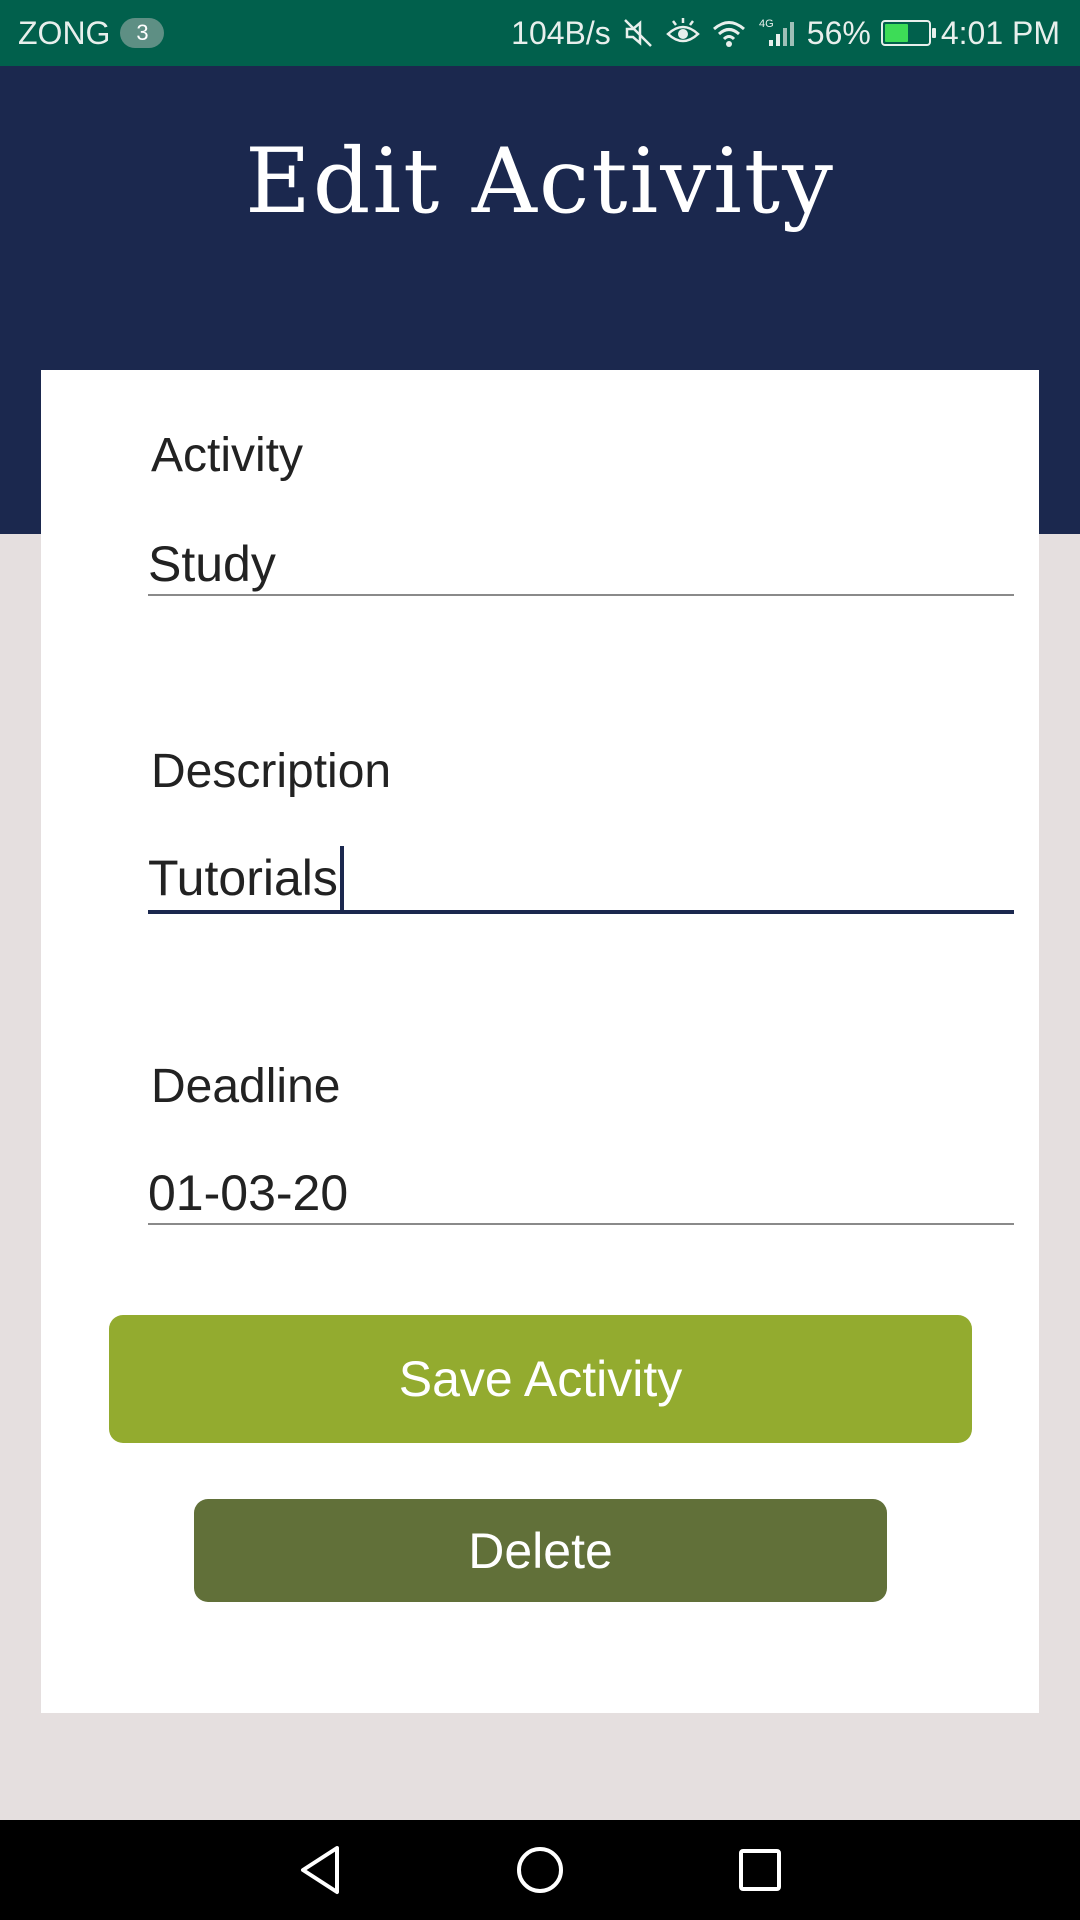 Image resolution: width=1080 pixels, height=1920 pixels. Describe the element at coordinates (683, 33) in the screenshot. I see `eye-comfort-icon` at that location.